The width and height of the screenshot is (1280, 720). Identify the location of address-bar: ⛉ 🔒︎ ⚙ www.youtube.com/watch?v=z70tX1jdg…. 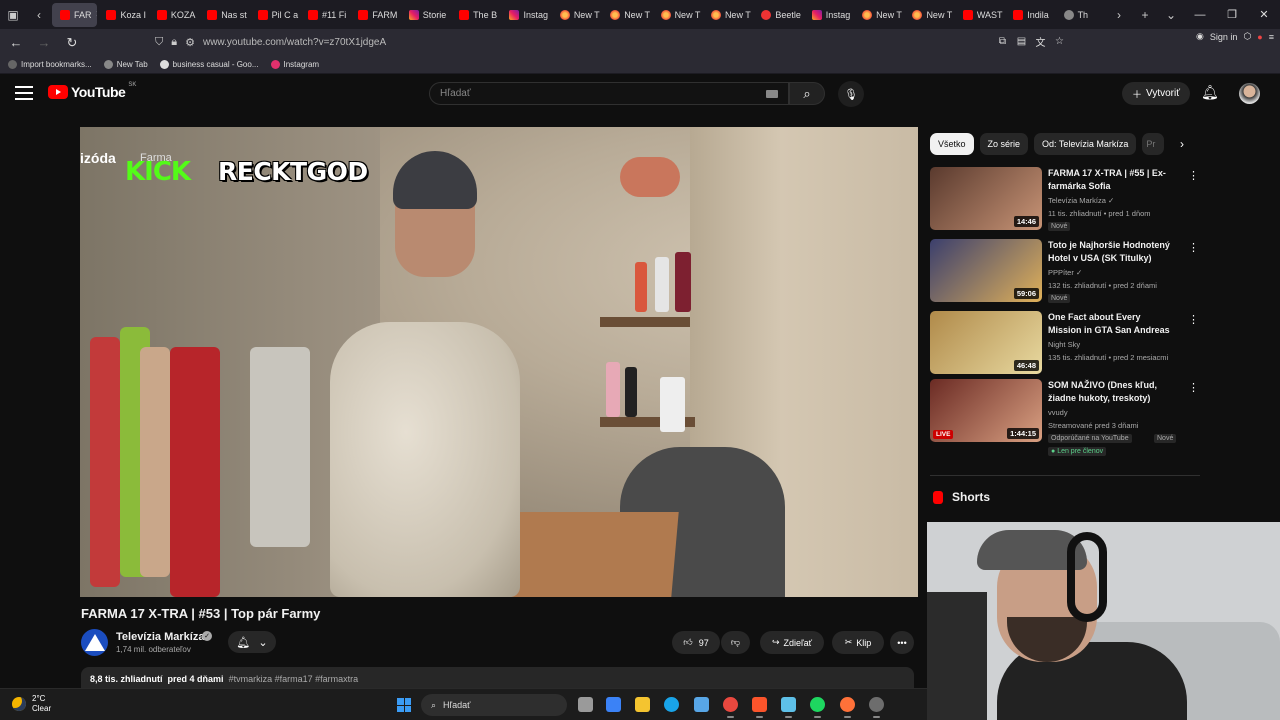
(615, 42).